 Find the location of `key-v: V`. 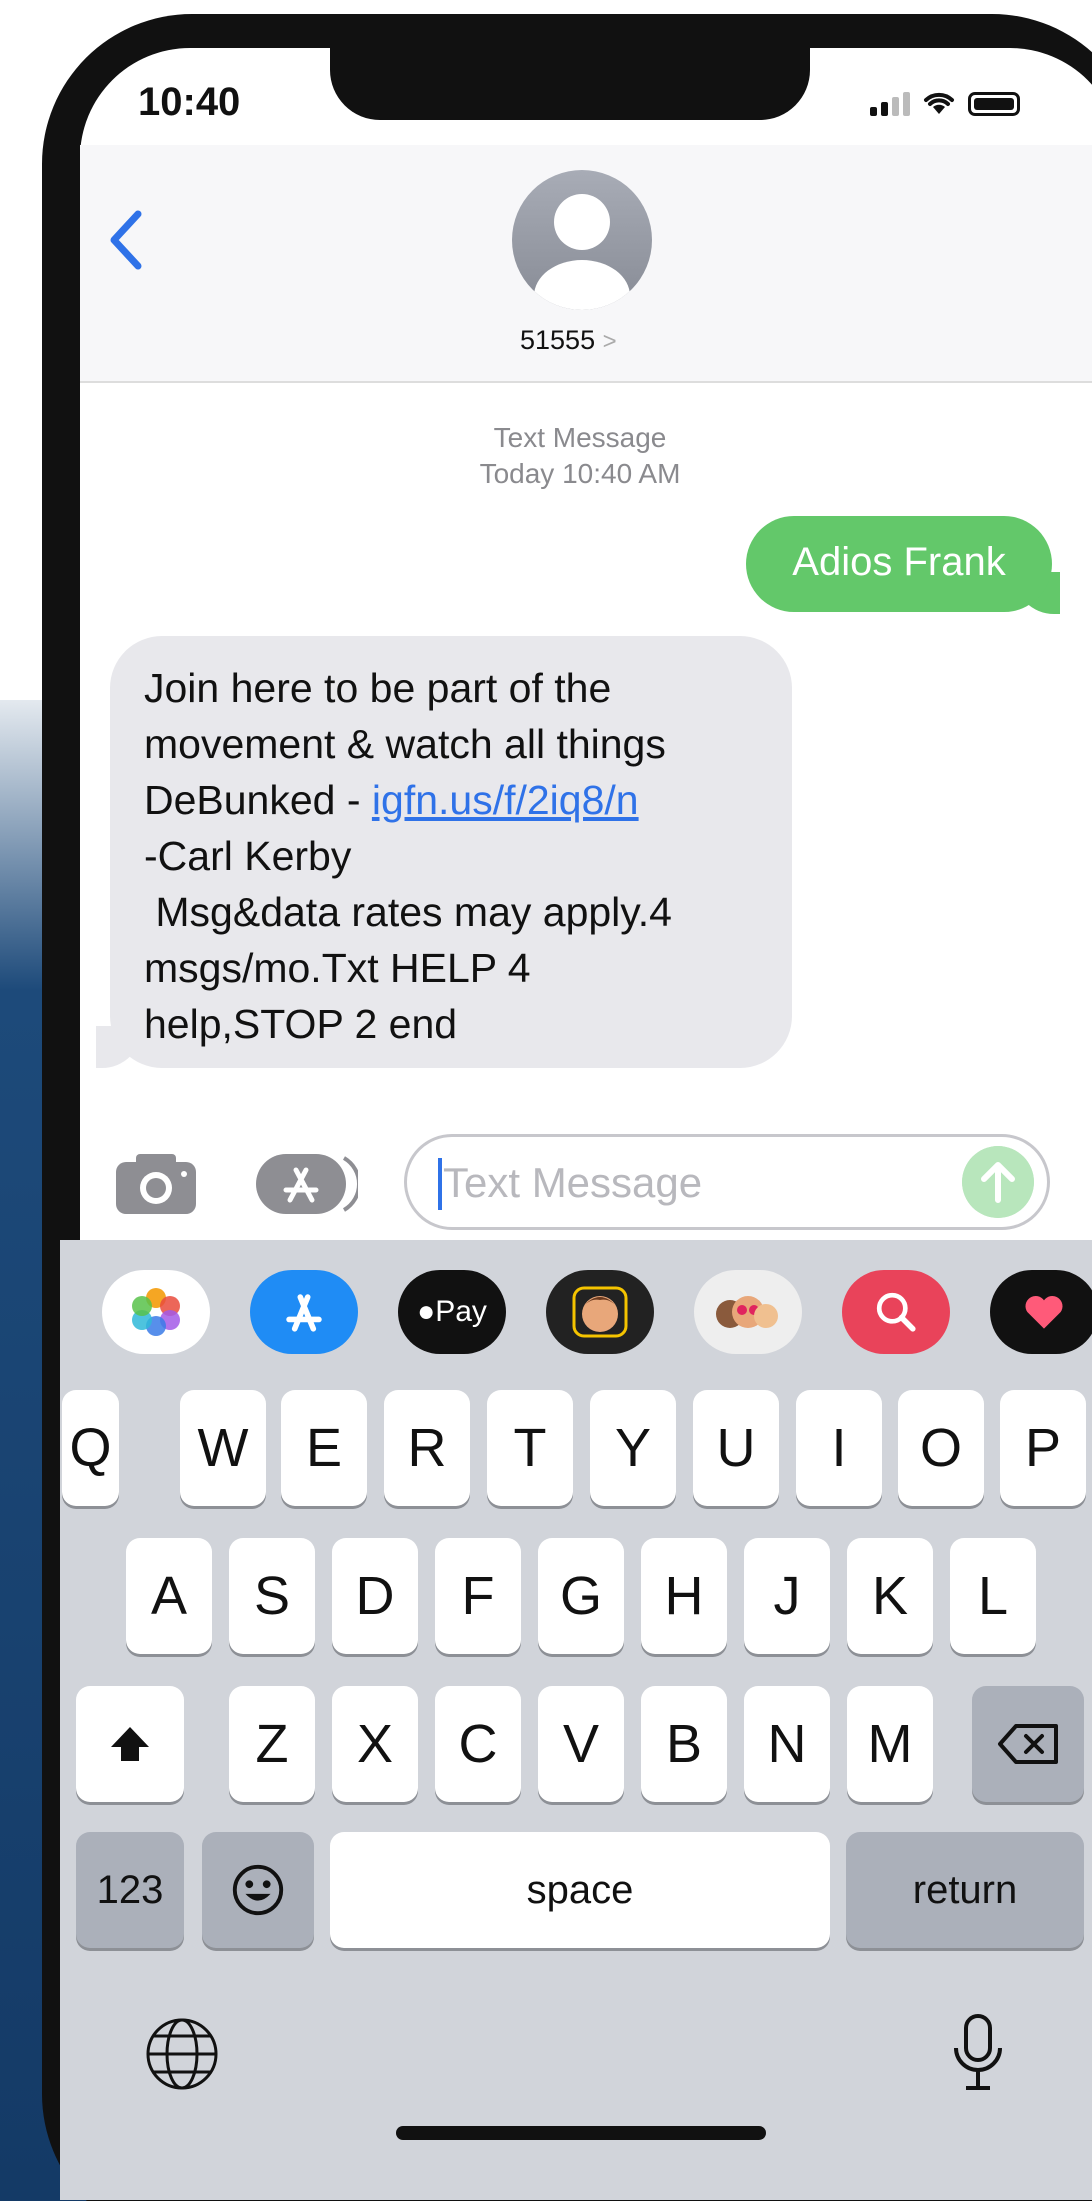

key-v: V is located at coordinates (581, 1744).